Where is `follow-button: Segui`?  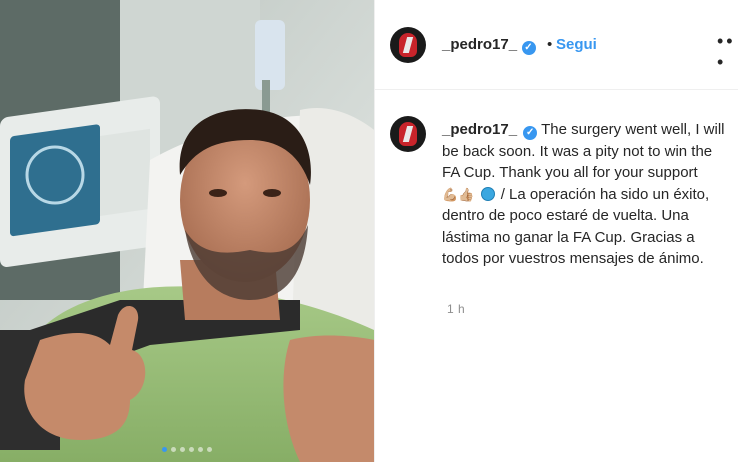 follow-button: Segui is located at coordinates (576, 44).